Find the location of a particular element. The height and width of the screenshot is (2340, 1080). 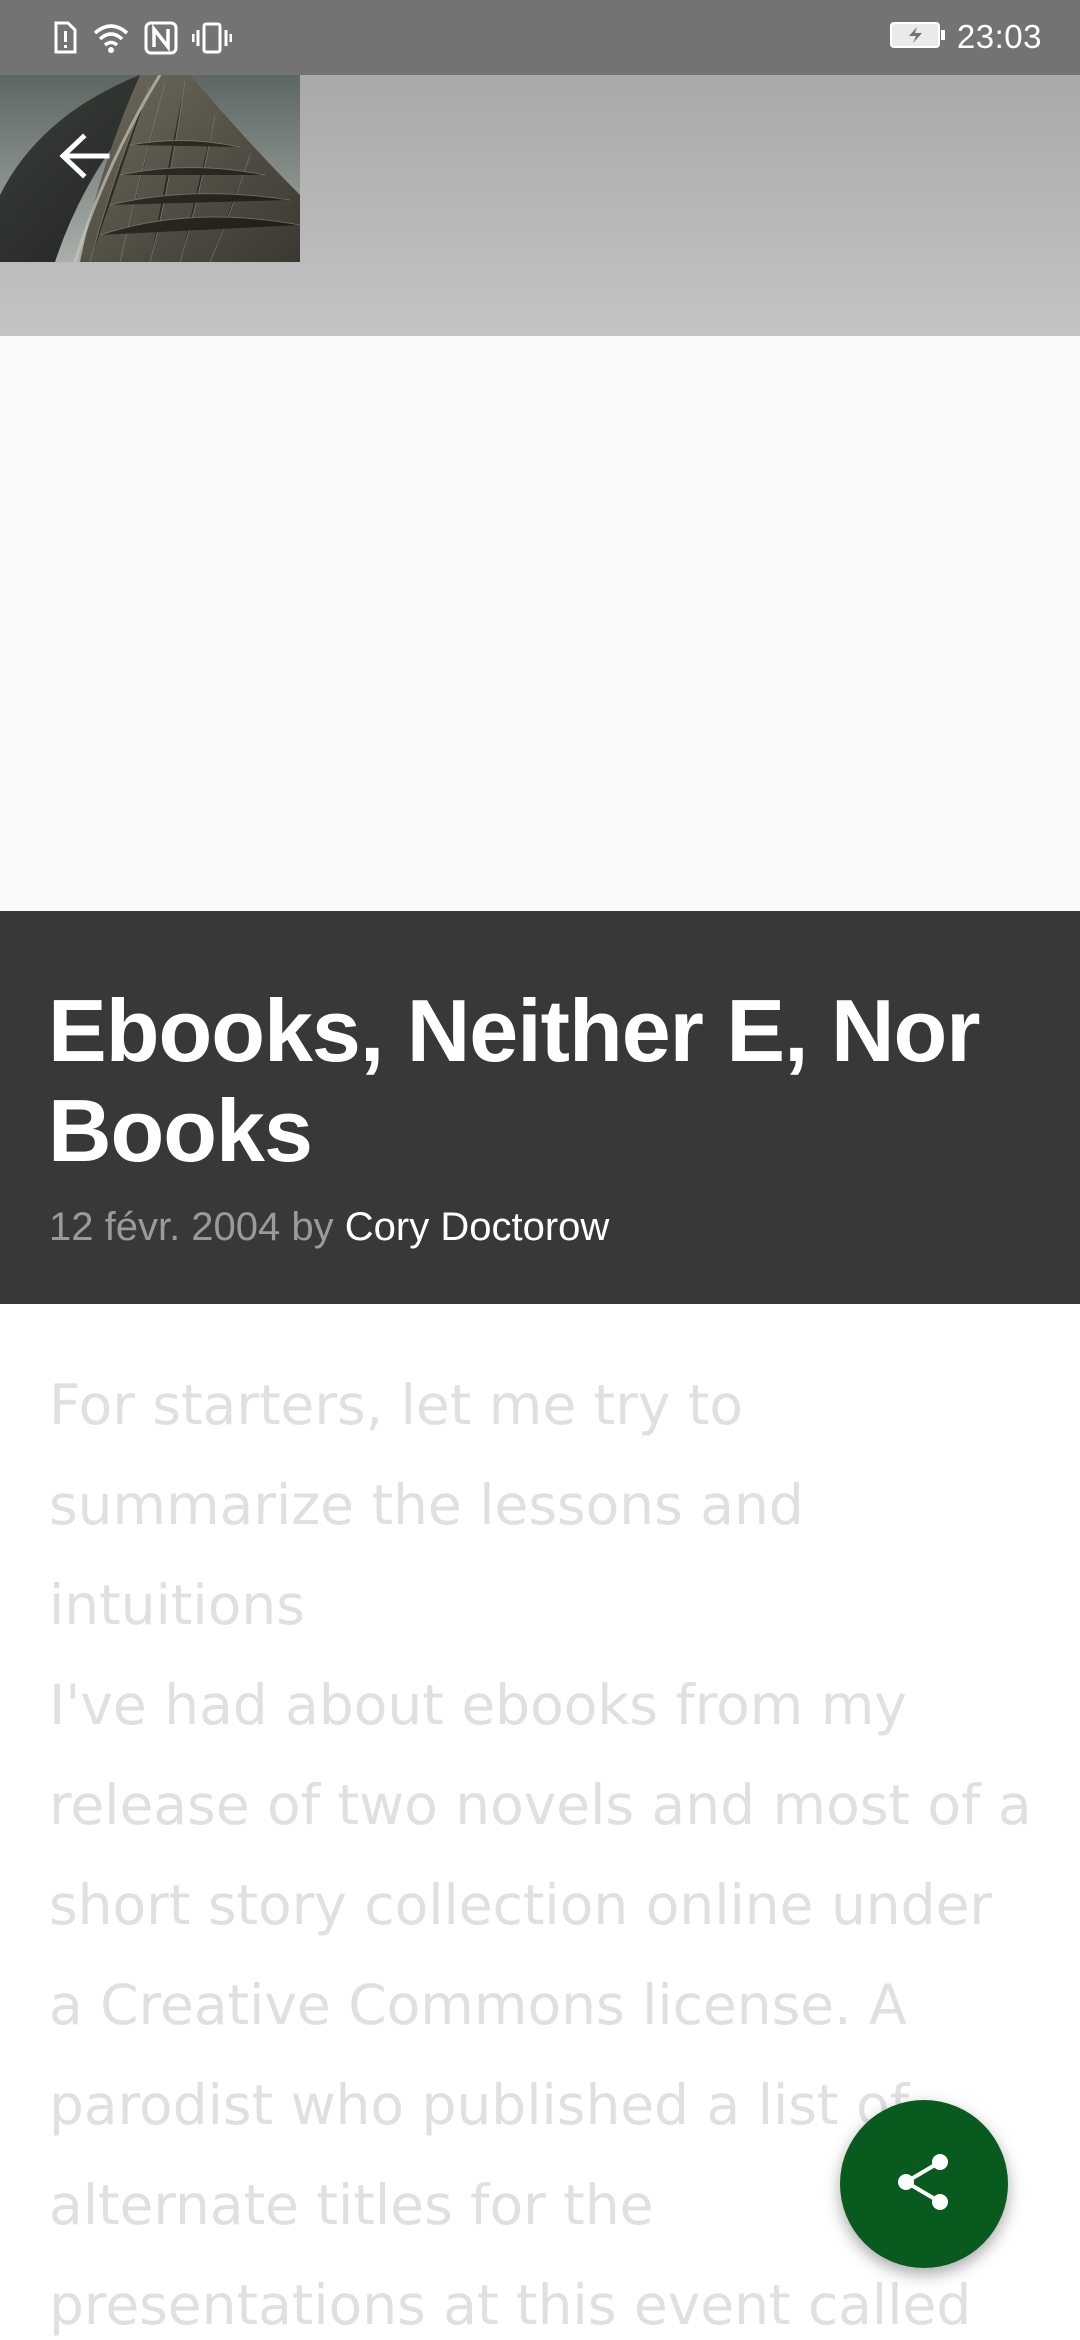

wifi-icon is located at coordinates (111, 38).